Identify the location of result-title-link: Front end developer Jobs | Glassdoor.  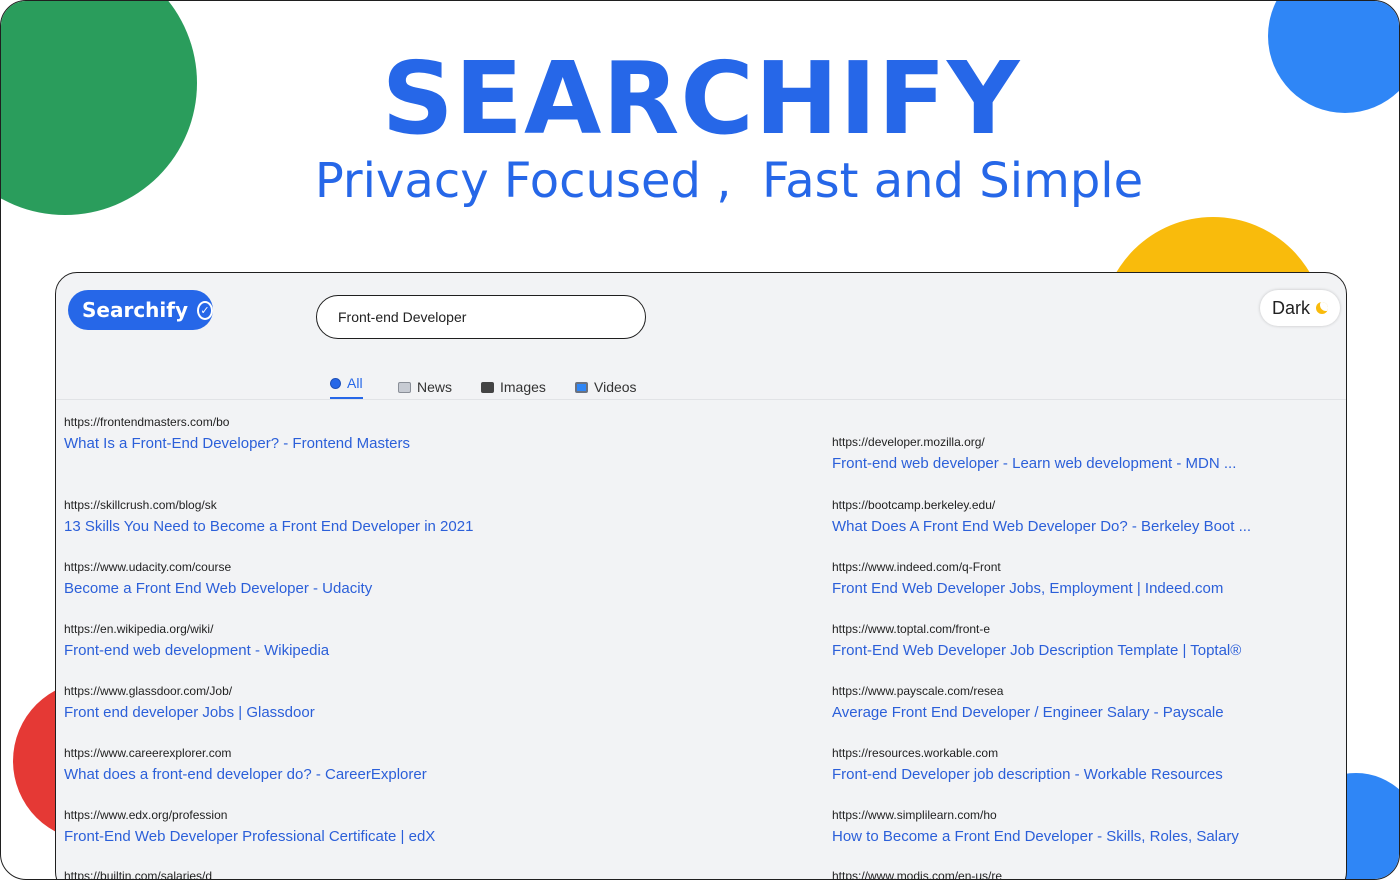
(189, 713).